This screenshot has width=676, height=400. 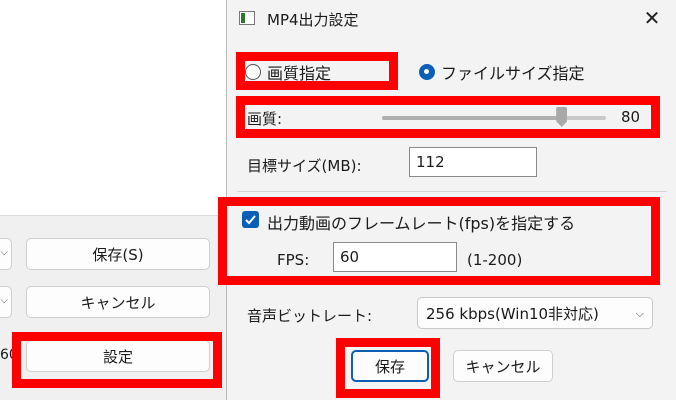 What do you see at coordinates (118, 302) in the screenshot?
I see `background-cancel-button: キャンセル` at bounding box center [118, 302].